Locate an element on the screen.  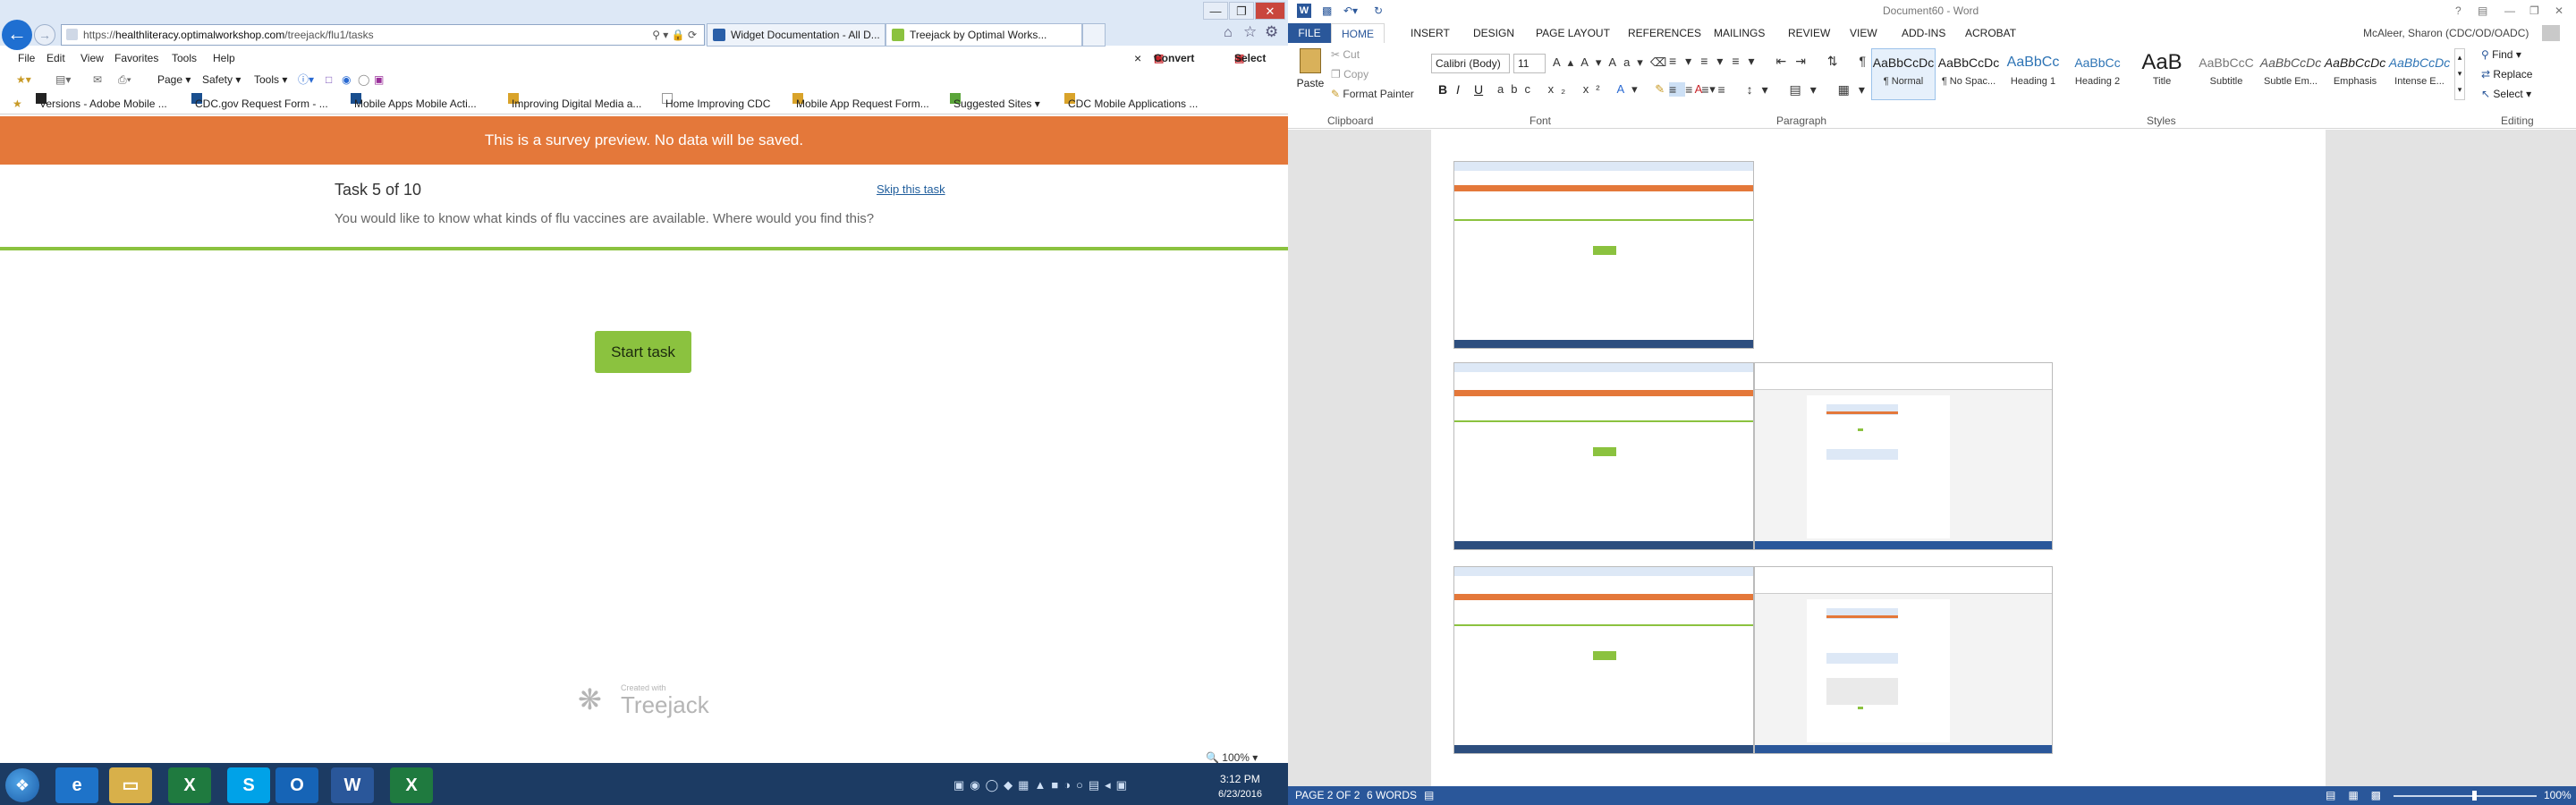
help-icon: ⓘ▾ is located at coordinates (306, 80).